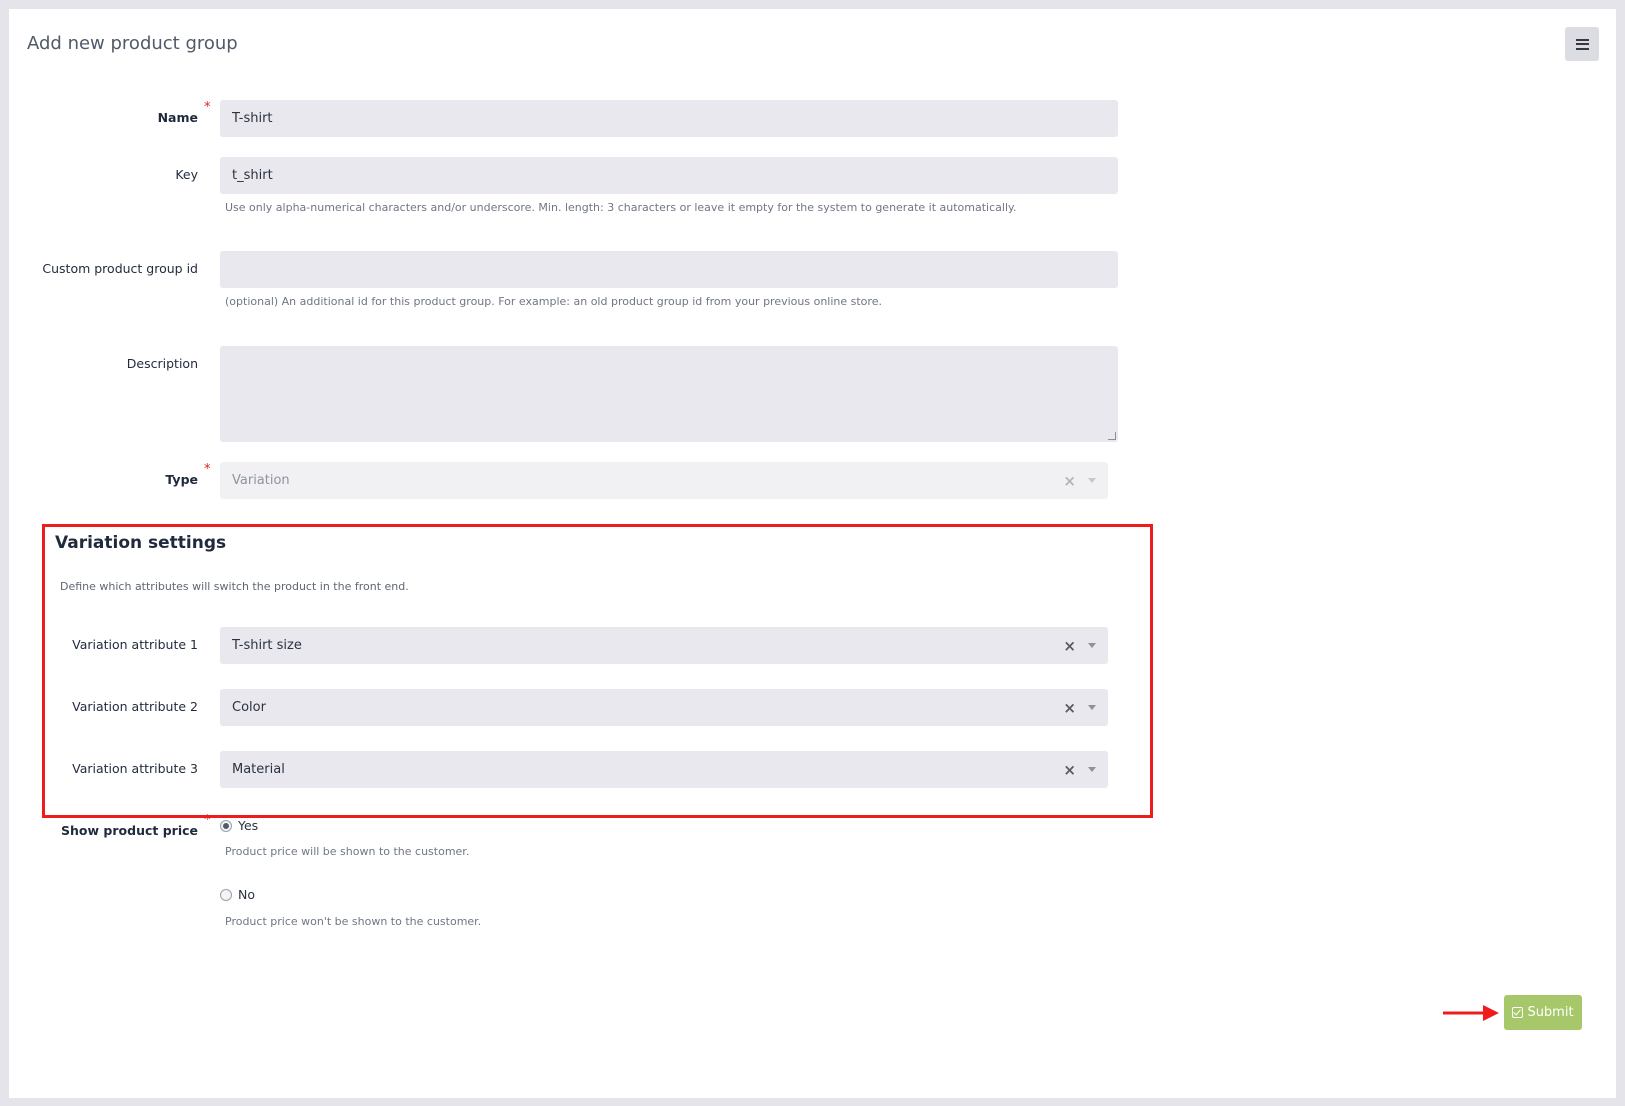 The width and height of the screenshot is (1625, 1106). What do you see at coordinates (207, 469) in the screenshot?
I see `type-required-mark: *` at bounding box center [207, 469].